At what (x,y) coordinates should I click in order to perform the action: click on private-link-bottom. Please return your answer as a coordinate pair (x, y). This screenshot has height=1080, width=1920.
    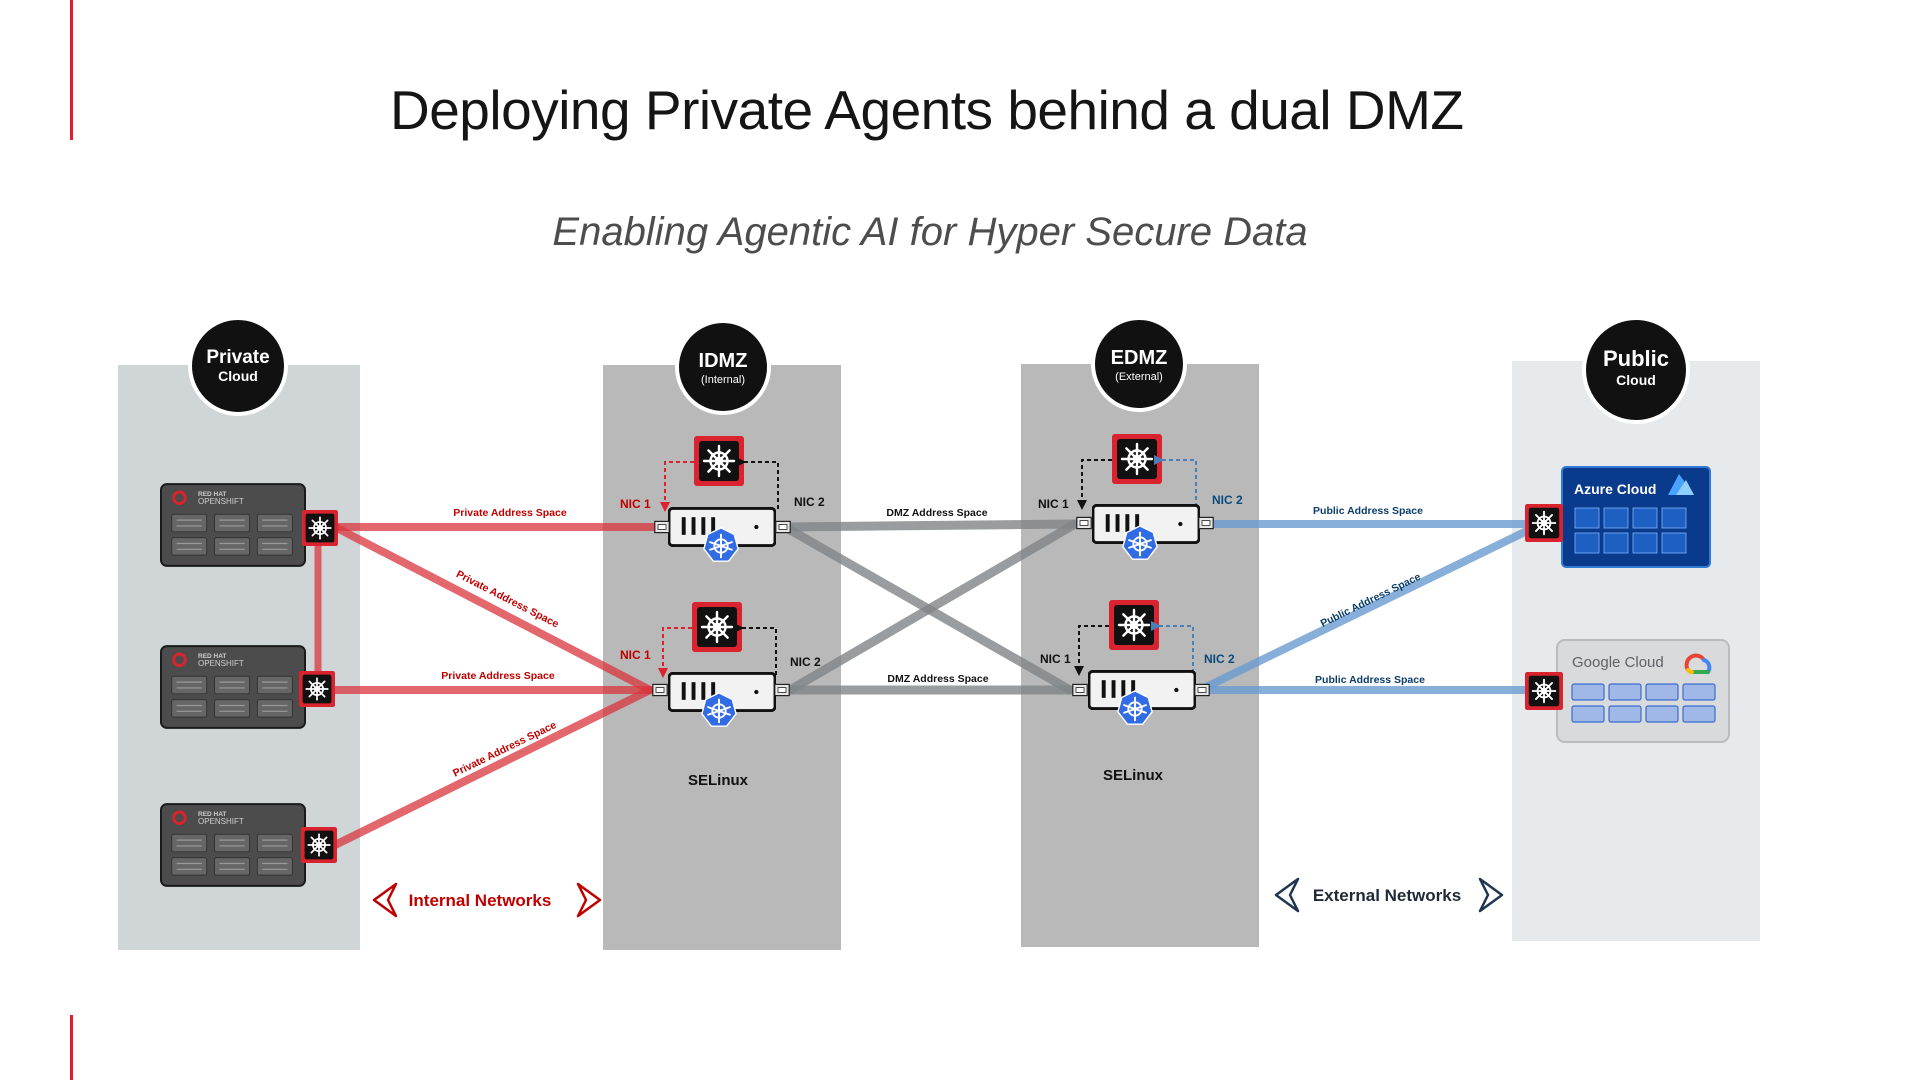
    Looking at the image, I should click on (492, 767).